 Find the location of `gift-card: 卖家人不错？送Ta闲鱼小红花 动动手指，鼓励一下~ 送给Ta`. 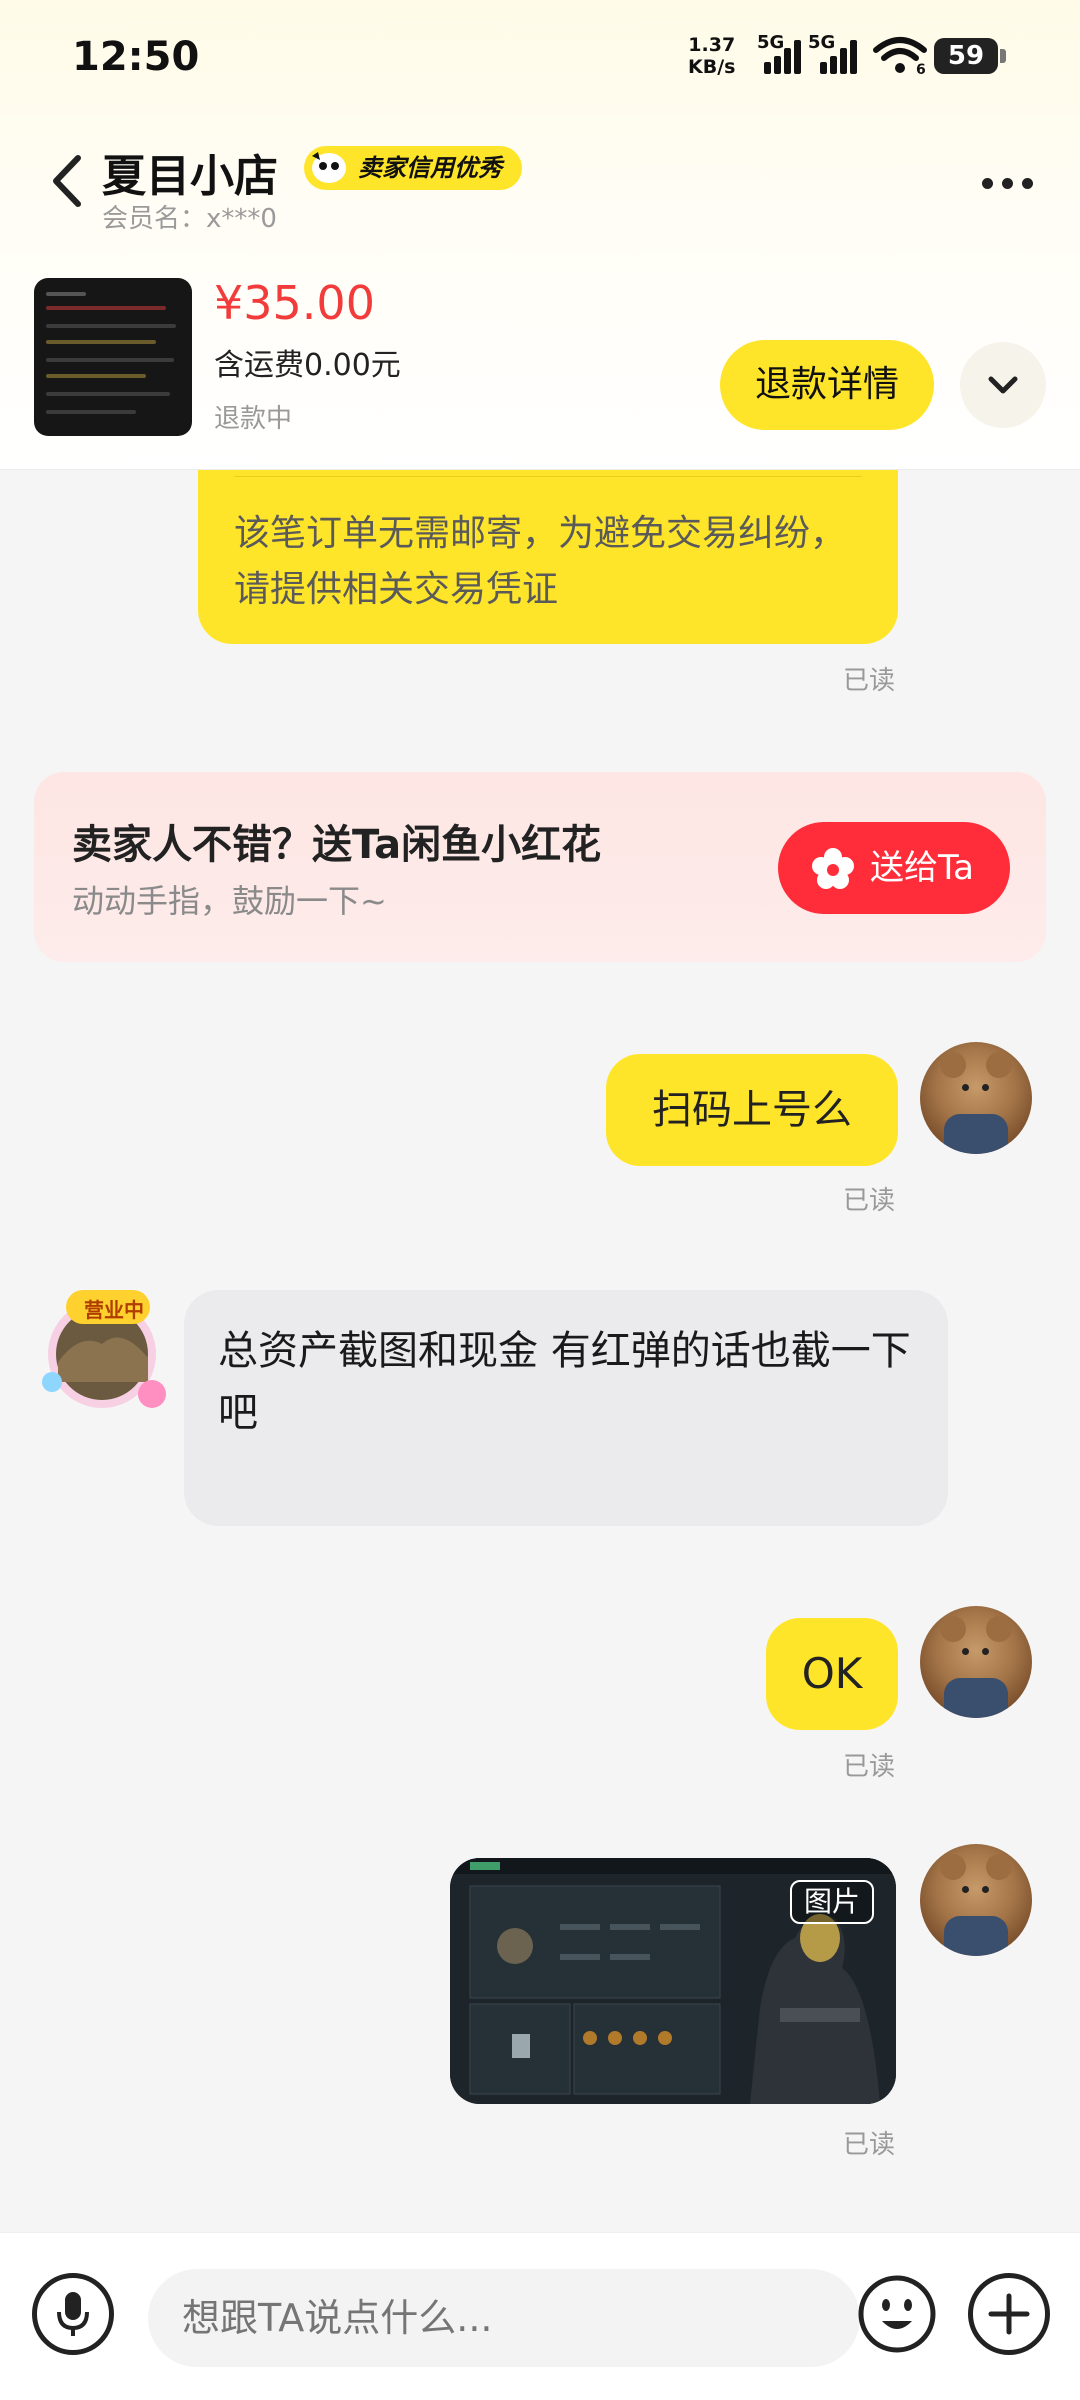

gift-card: 卖家人不错？送Ta闲鱼小红花 动动手指，鼓励一下~ 送给Ta is located at coordinates (540, 867).